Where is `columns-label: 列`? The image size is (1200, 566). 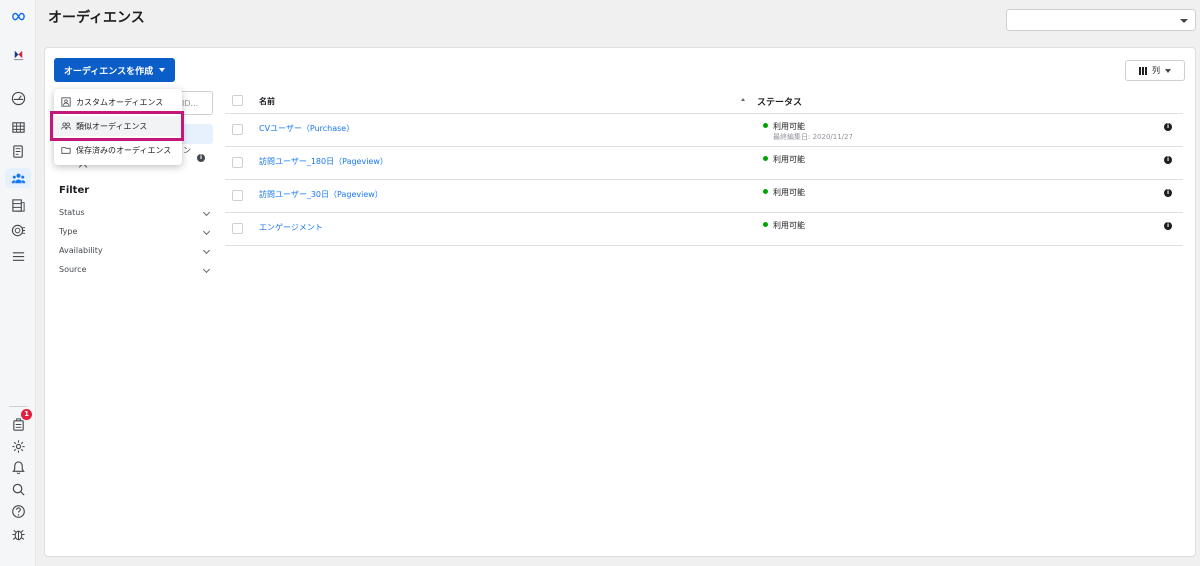 columns-label: 列 is located at coordinates (1156, 70).